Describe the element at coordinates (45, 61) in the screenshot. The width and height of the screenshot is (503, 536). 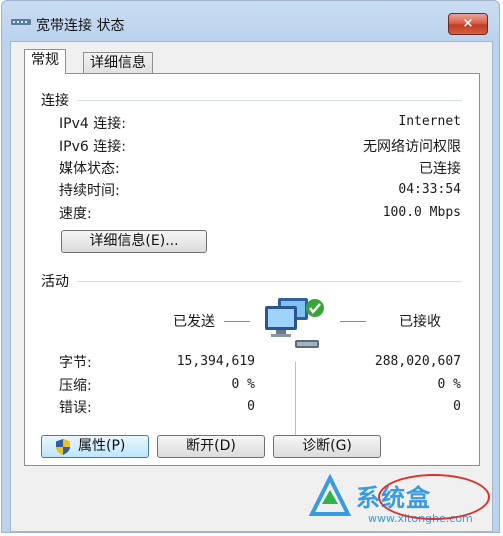
I see `tab-general: 常规` at that location.